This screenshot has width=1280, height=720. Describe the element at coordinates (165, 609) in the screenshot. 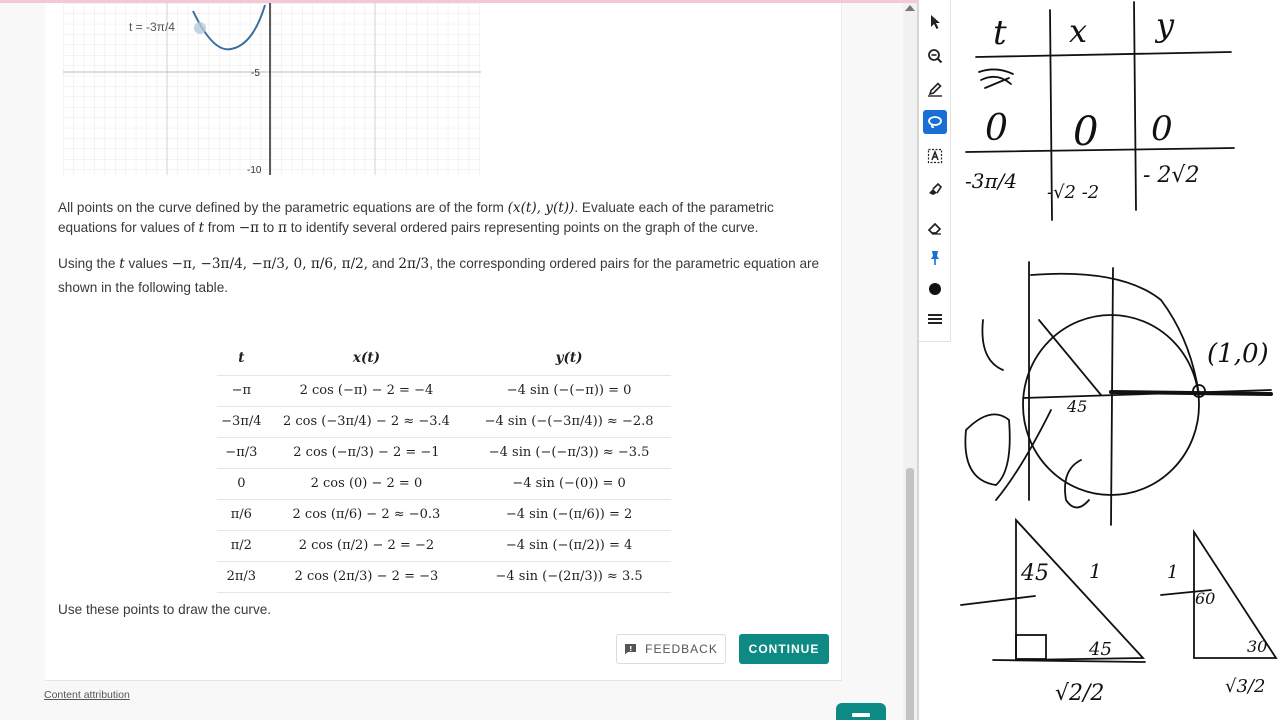

I see `draw-curve-instruction: Use these points to draw the curve.` at that location.